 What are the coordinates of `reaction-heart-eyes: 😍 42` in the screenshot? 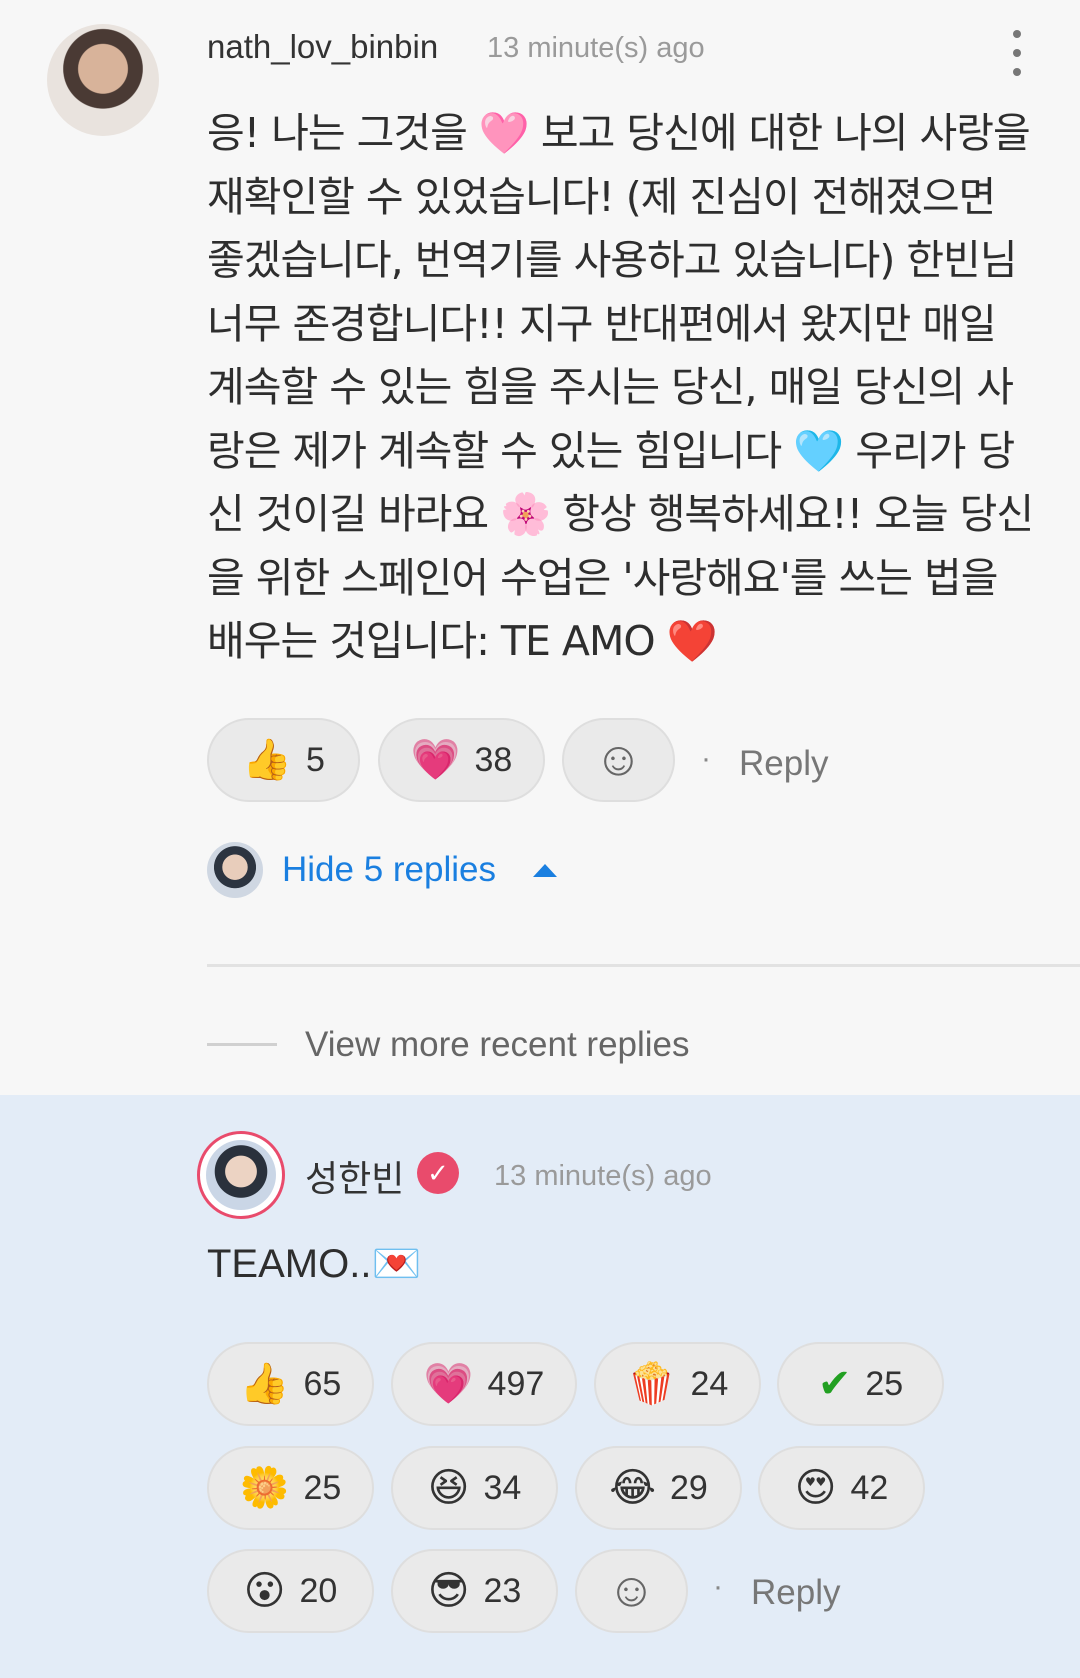 It's located at (841, 1488).